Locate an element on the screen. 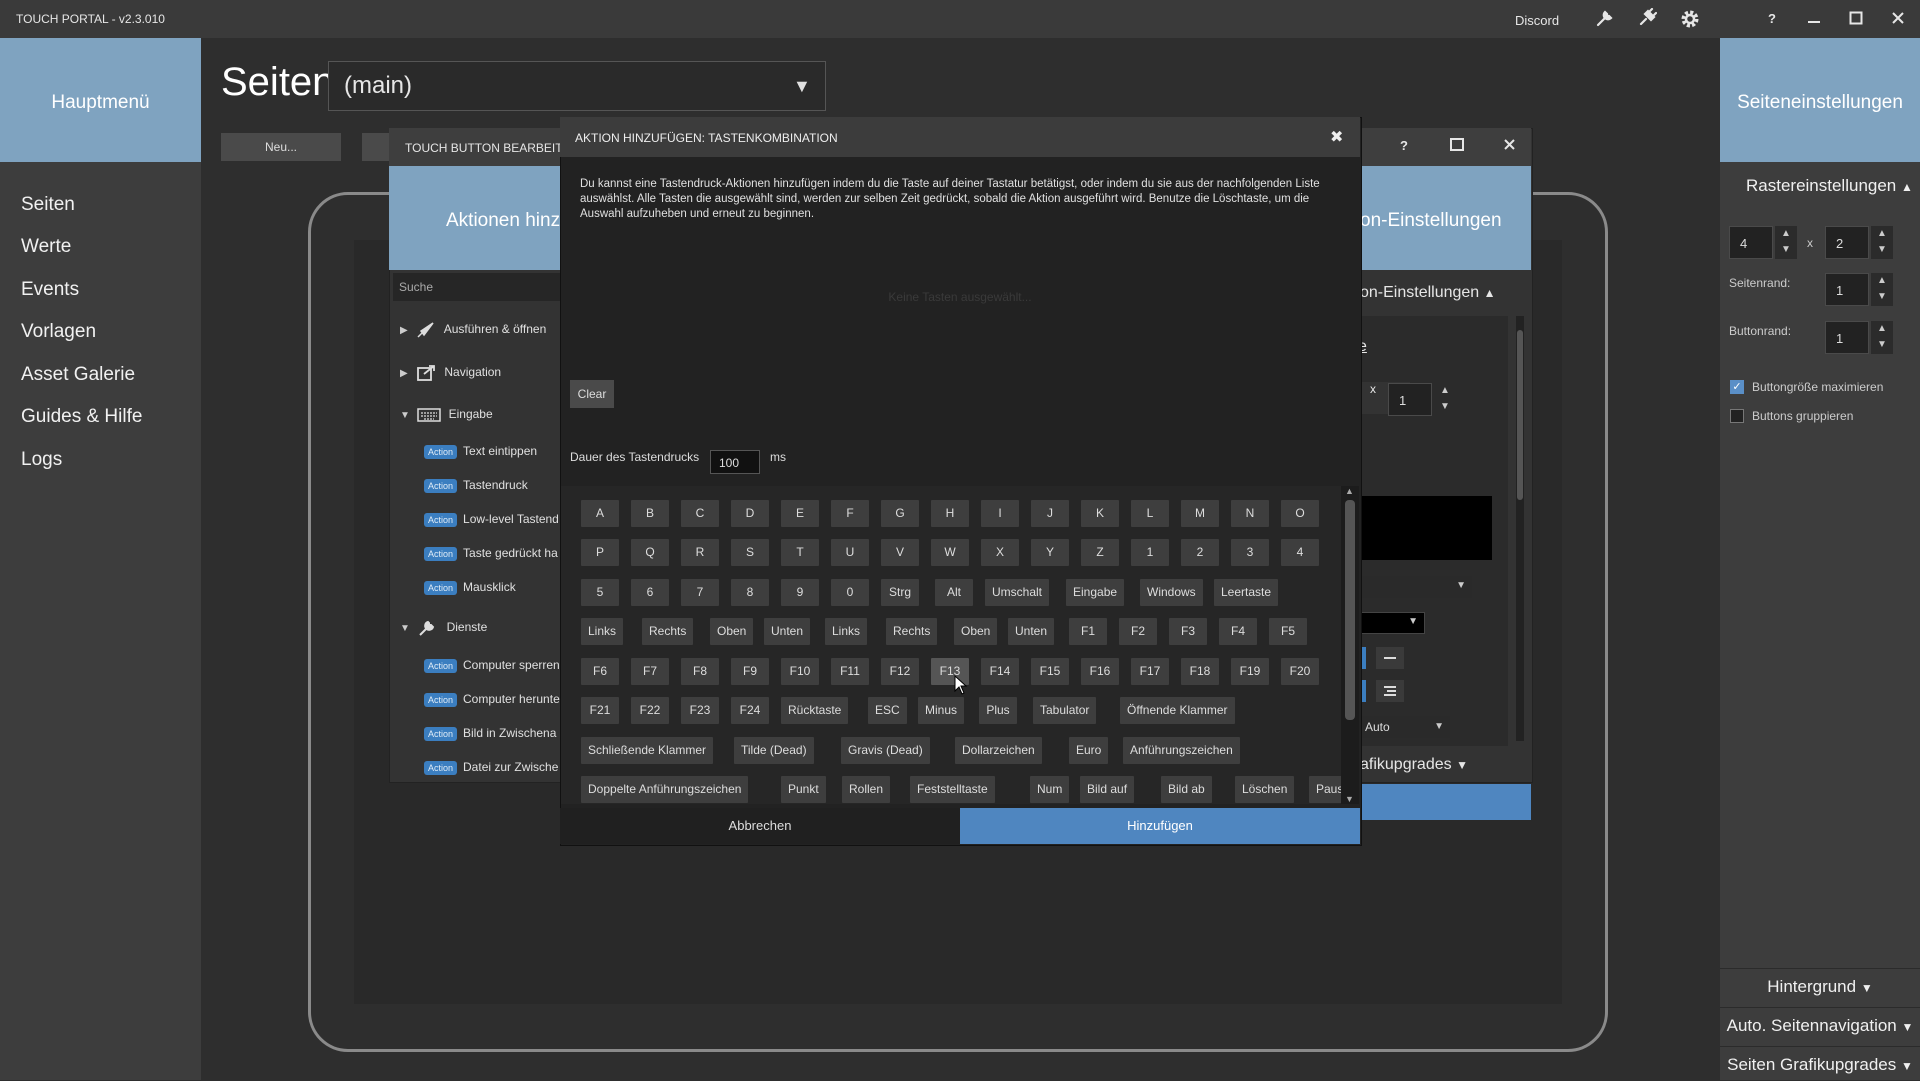 This screenshot has width=1920, height=1081. nav-item-events: Events is located at coordinates (50, 290).